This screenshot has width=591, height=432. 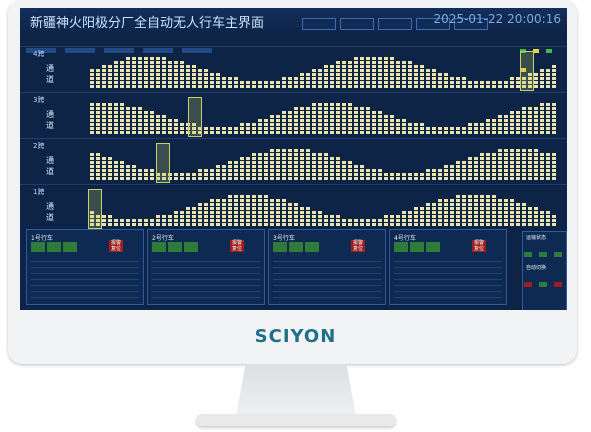 I want to click on bay-label: 4跨, so click(x=39, y=54).